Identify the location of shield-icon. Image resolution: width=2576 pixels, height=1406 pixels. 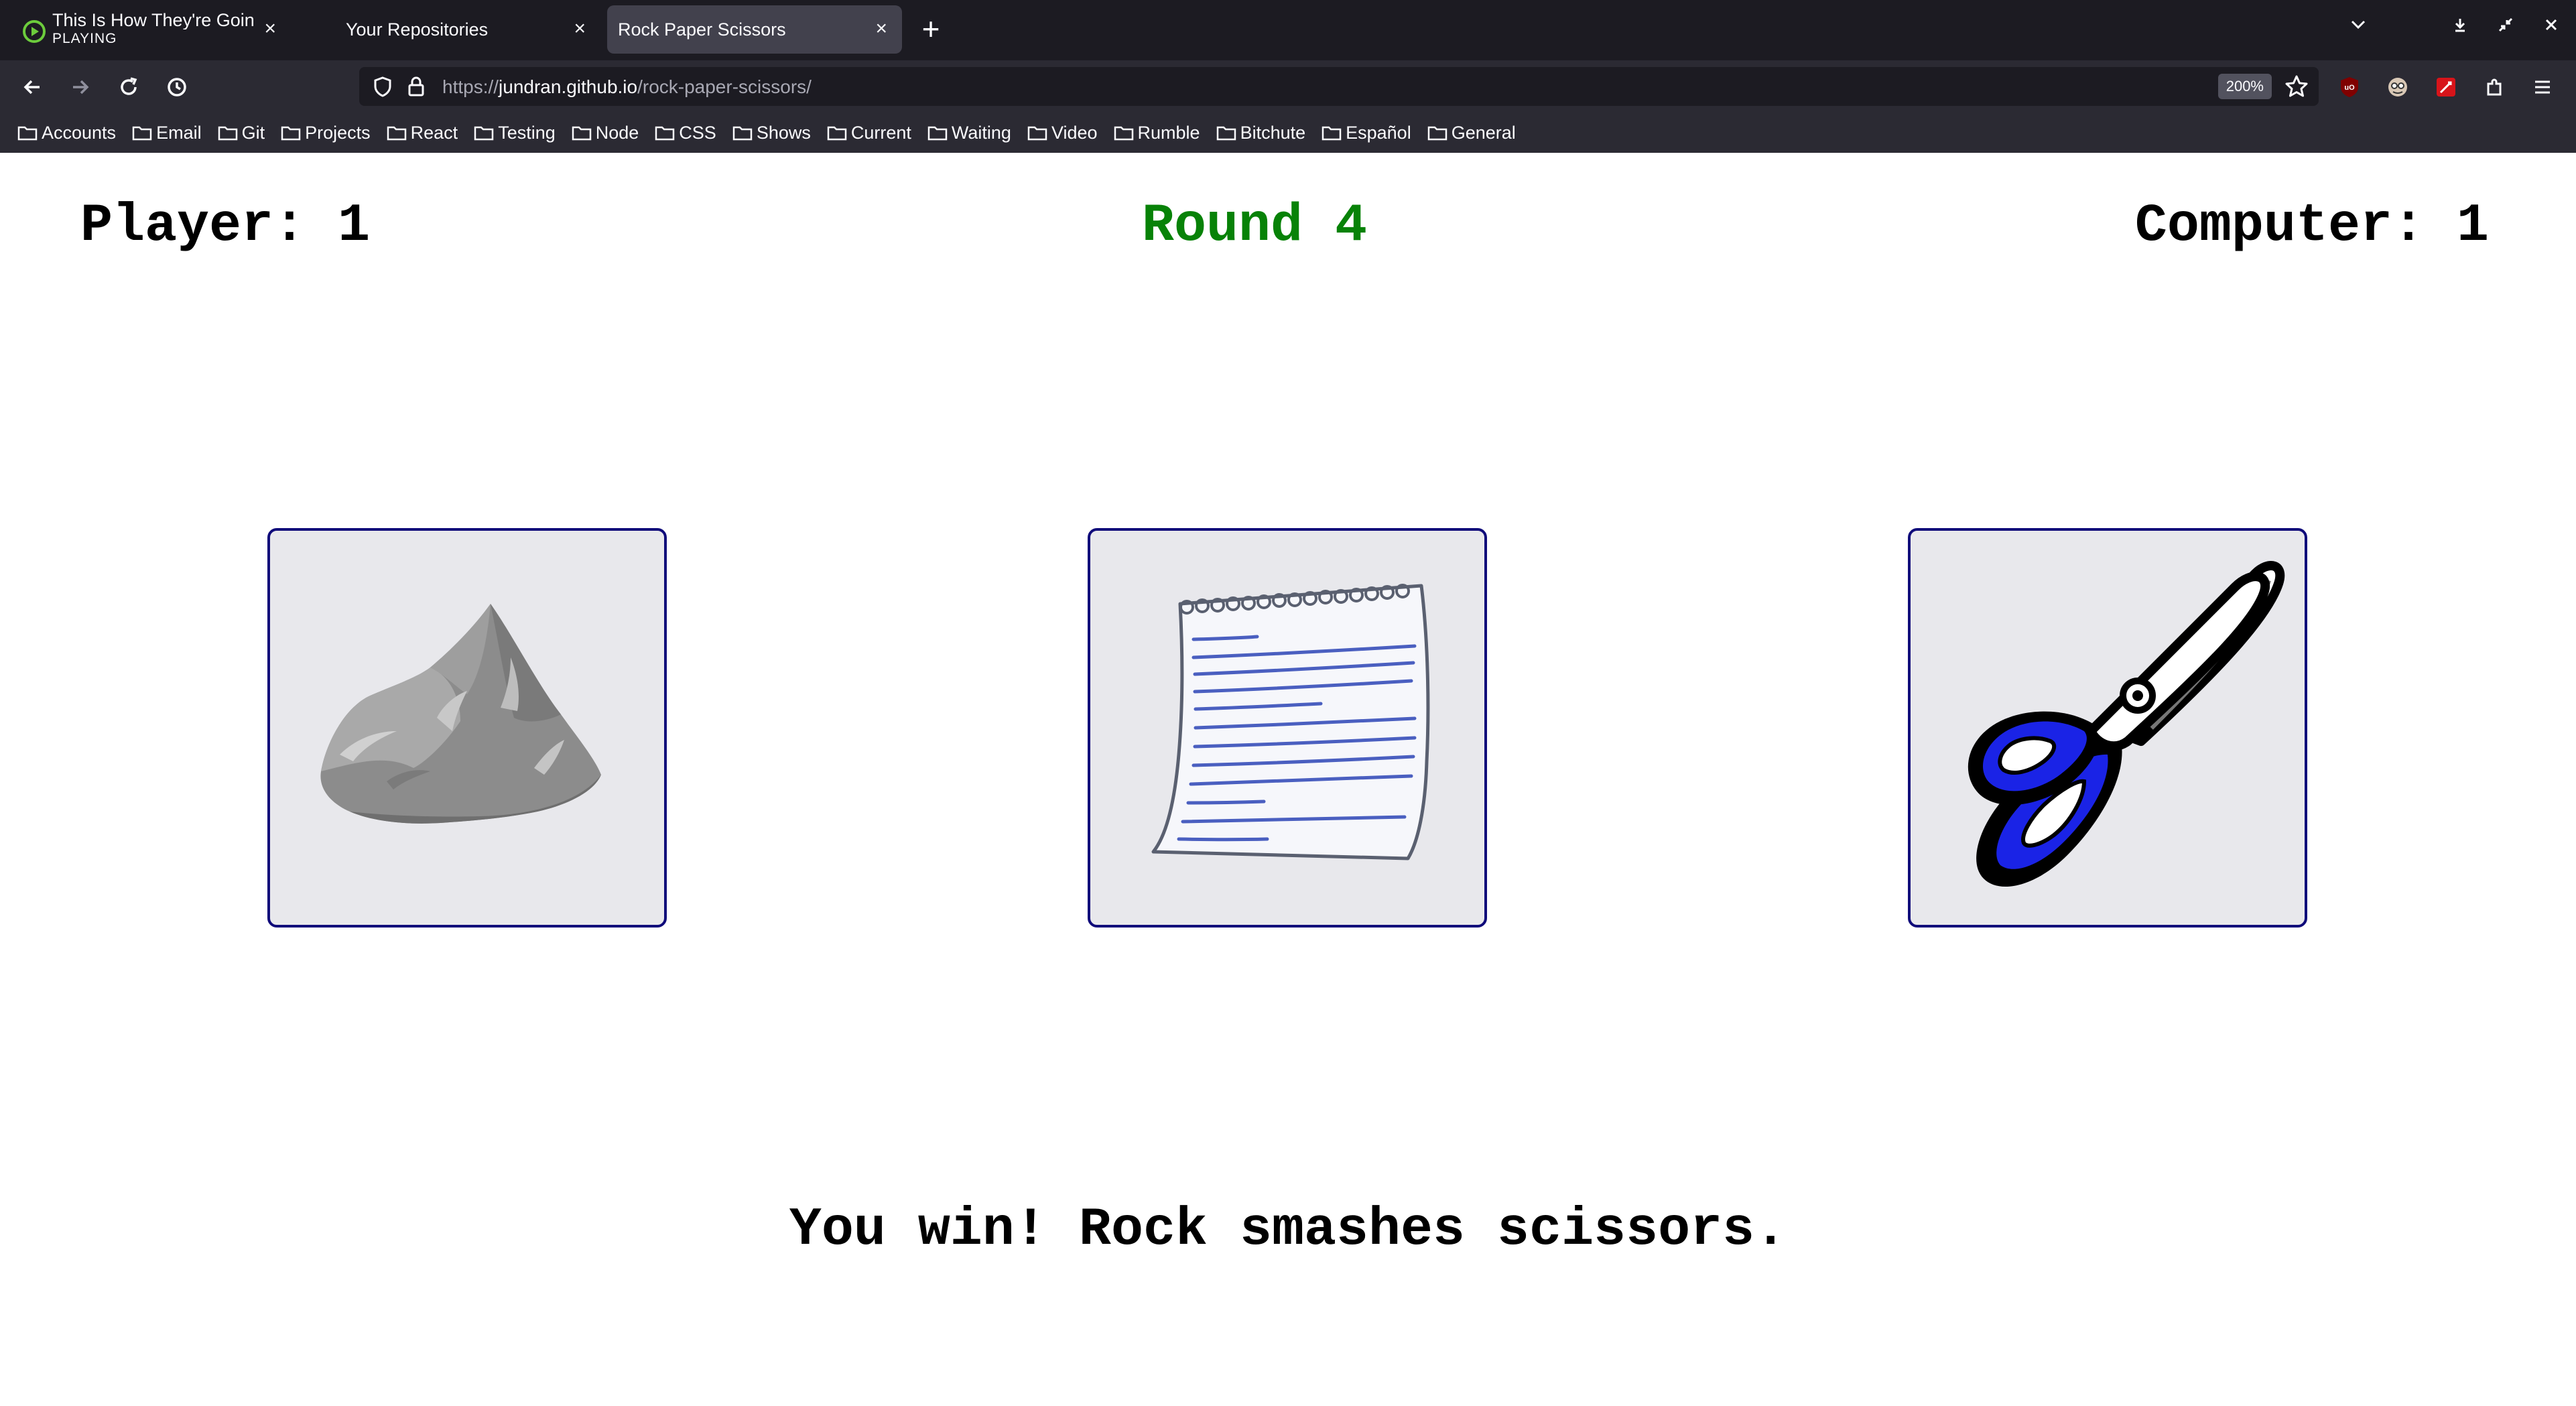
(382, 86).